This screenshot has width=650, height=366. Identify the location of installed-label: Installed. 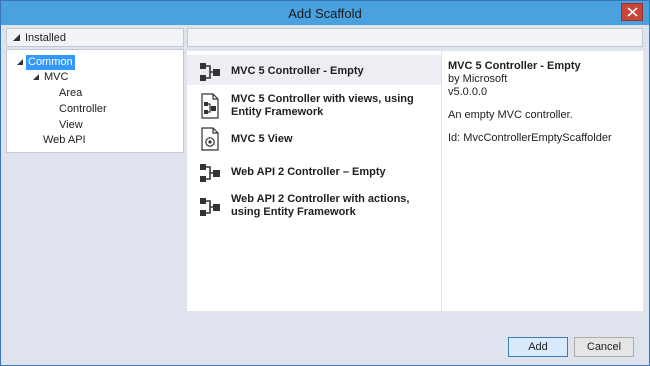
(45, 38).